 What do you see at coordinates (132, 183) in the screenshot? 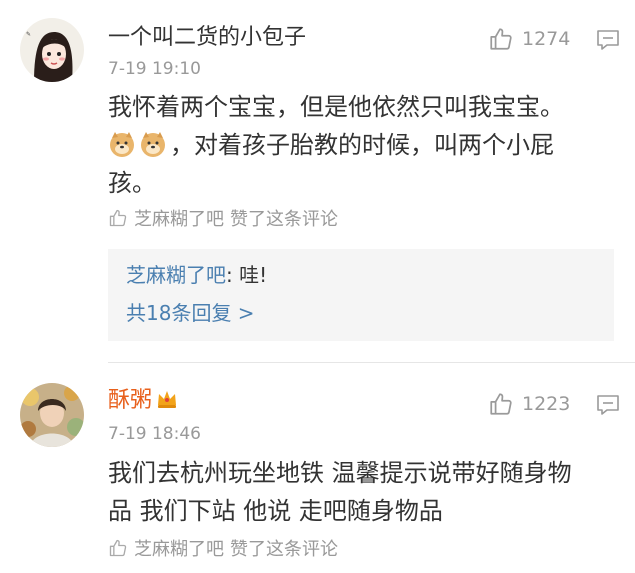
I see `comment-text-line: 孩。` at bounding box center [132, 183].